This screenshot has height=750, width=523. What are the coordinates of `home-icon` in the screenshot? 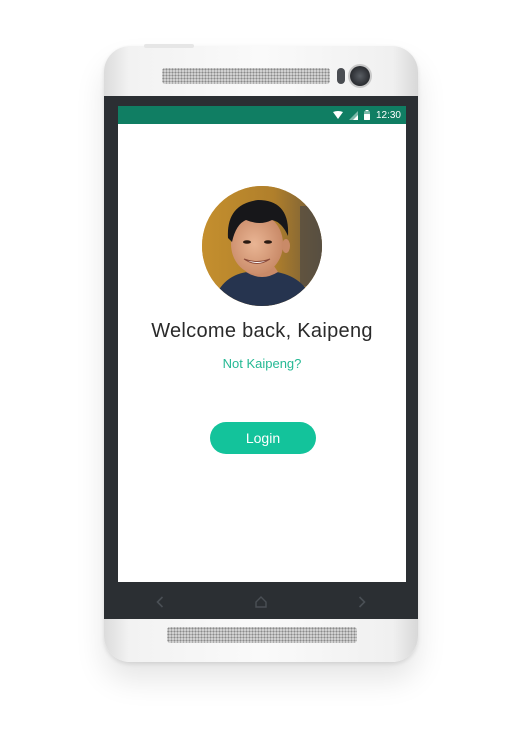 It's located at (261, 602).